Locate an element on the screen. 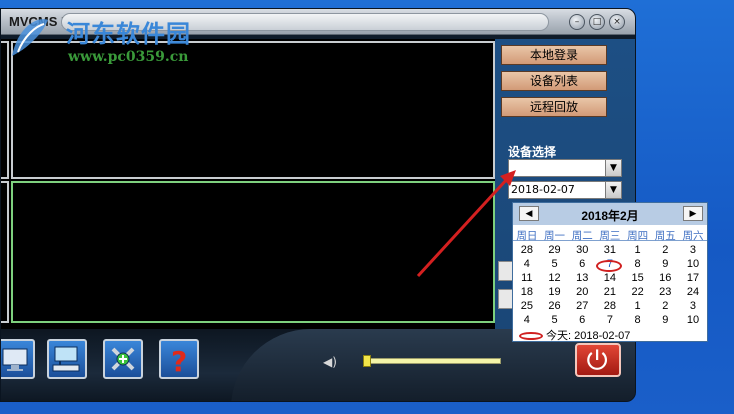 The image size is (734, 414). calendar-day: 7 is located at coordinates (610, 320).